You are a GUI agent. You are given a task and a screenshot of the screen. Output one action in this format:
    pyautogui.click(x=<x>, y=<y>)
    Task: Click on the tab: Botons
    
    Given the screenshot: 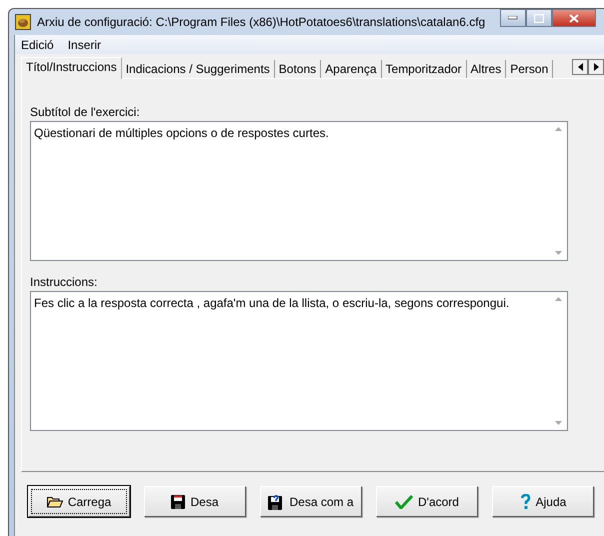 What is the action you would take?
    pyautogui.click(x=298, y=69)
    